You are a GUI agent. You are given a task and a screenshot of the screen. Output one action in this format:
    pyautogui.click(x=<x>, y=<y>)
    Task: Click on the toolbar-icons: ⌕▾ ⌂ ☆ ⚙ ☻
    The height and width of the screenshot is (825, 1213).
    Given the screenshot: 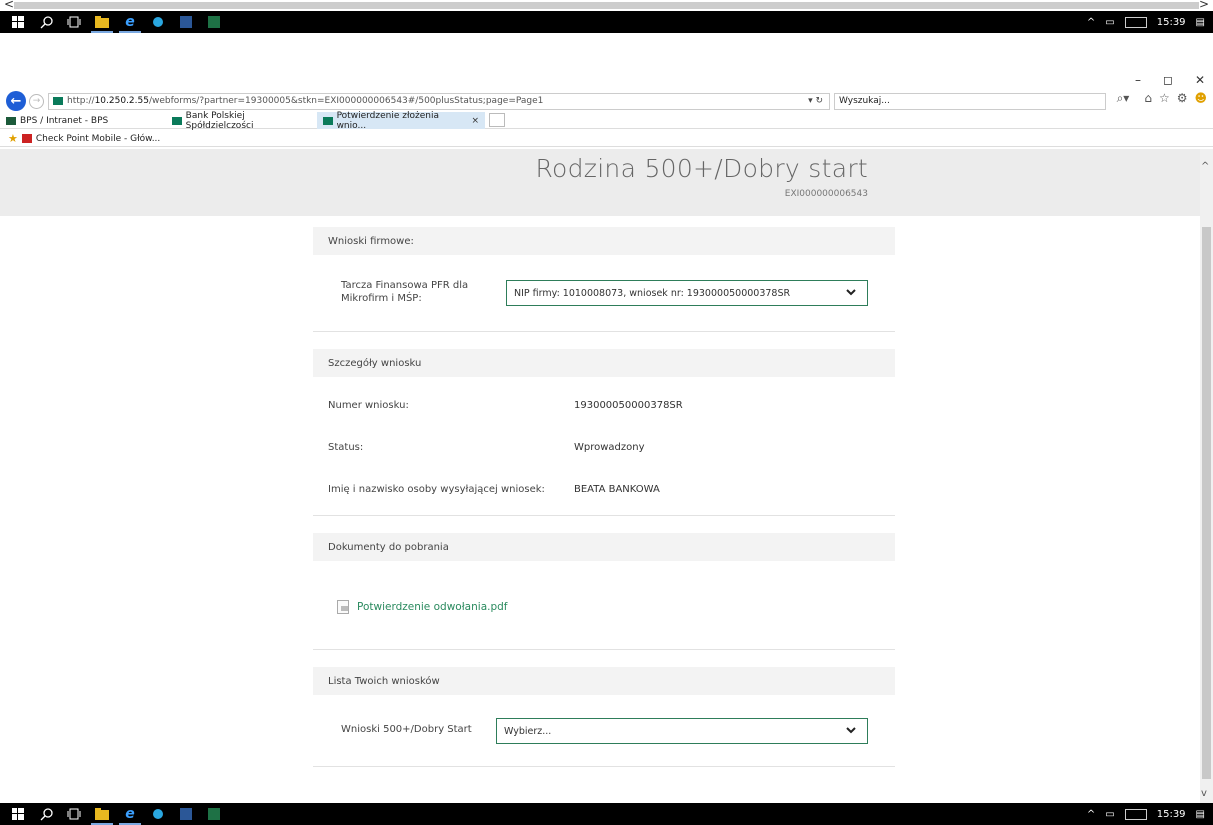 What is the action you would take?
    pyautogui.click(x=1162, y=98)
    